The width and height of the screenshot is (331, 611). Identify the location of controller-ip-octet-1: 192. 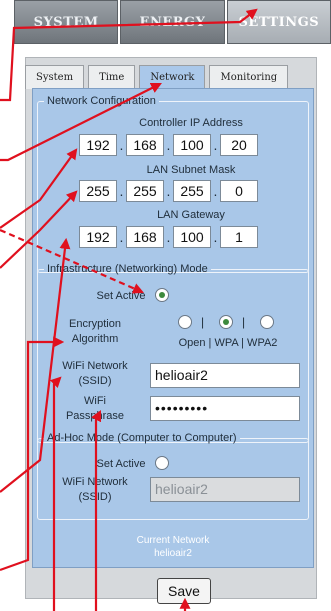
(98, 145).